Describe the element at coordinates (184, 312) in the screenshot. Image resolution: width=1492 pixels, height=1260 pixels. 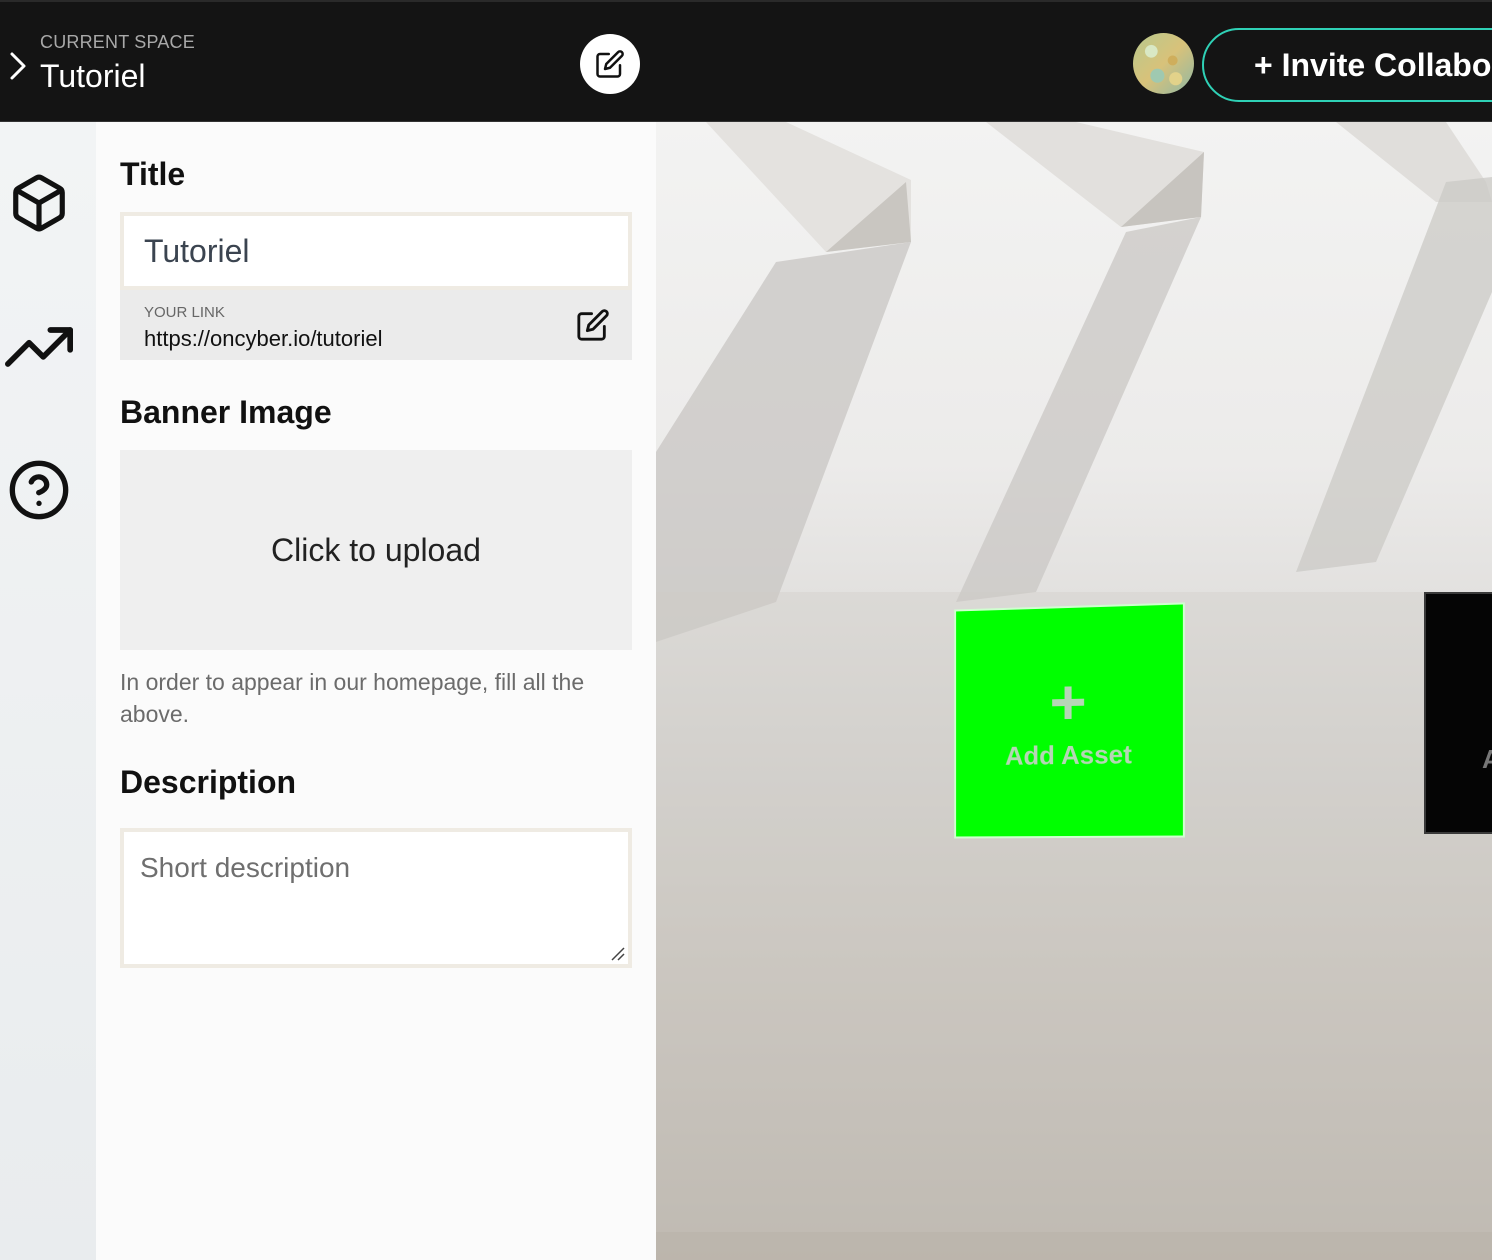
I see `link-label: YOUR LINK` at that location.